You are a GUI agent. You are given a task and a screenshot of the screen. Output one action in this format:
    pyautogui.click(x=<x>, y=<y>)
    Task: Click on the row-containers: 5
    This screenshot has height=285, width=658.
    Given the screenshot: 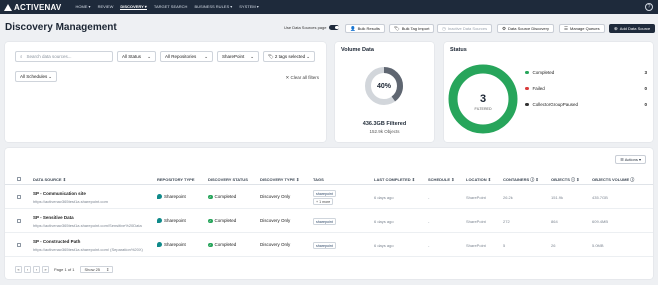 What is the action you would take?
    pyautogui.click(x=504, y=245)
    